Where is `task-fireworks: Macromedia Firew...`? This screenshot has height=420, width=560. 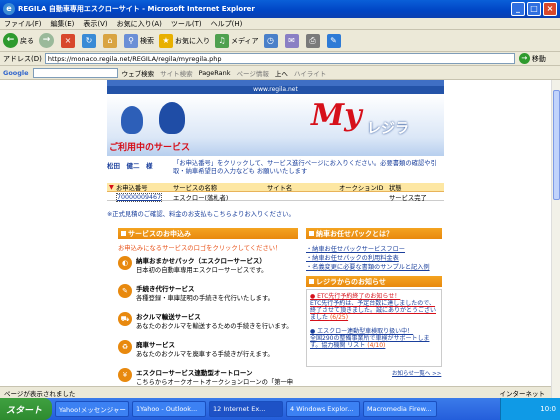 task-fireworks: Macromedia Firew... is located at coordinates (400, 409).